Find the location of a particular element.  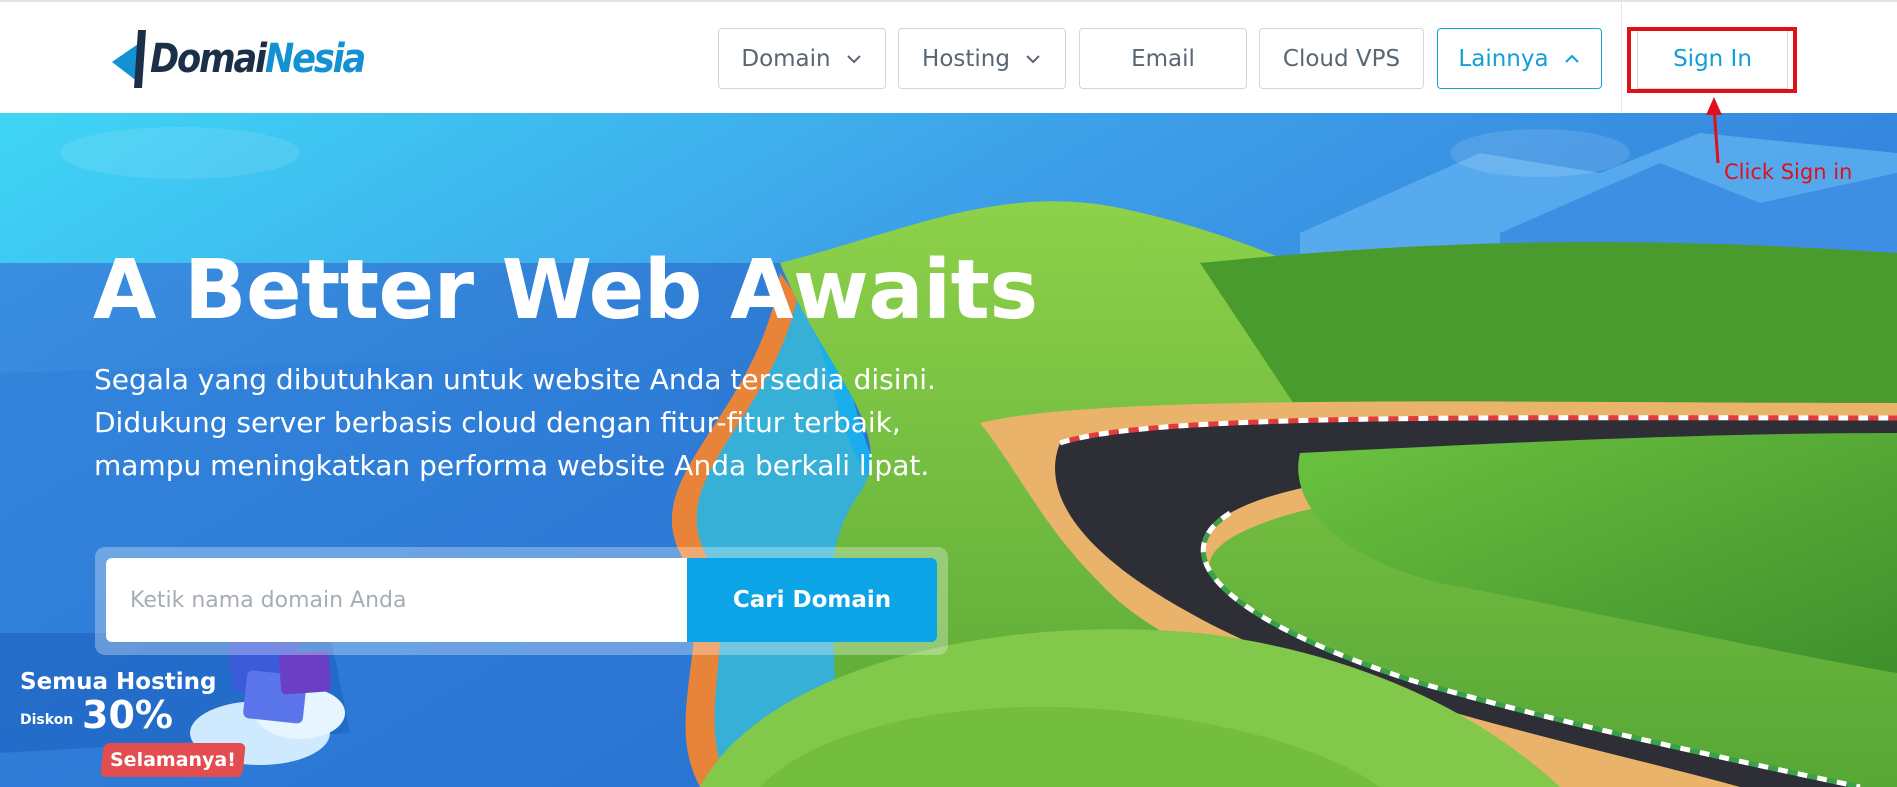

nav-cloud-vps-button: Cloud VPS is located at coordinates (1341, 58).